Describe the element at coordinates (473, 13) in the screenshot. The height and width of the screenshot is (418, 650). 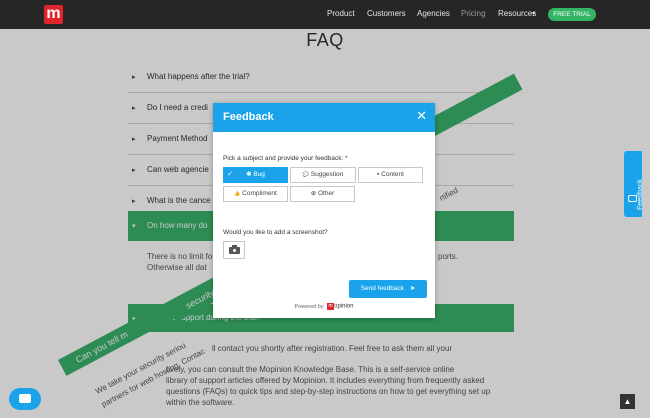
I see `nav-pricing: Pricing` at that location.